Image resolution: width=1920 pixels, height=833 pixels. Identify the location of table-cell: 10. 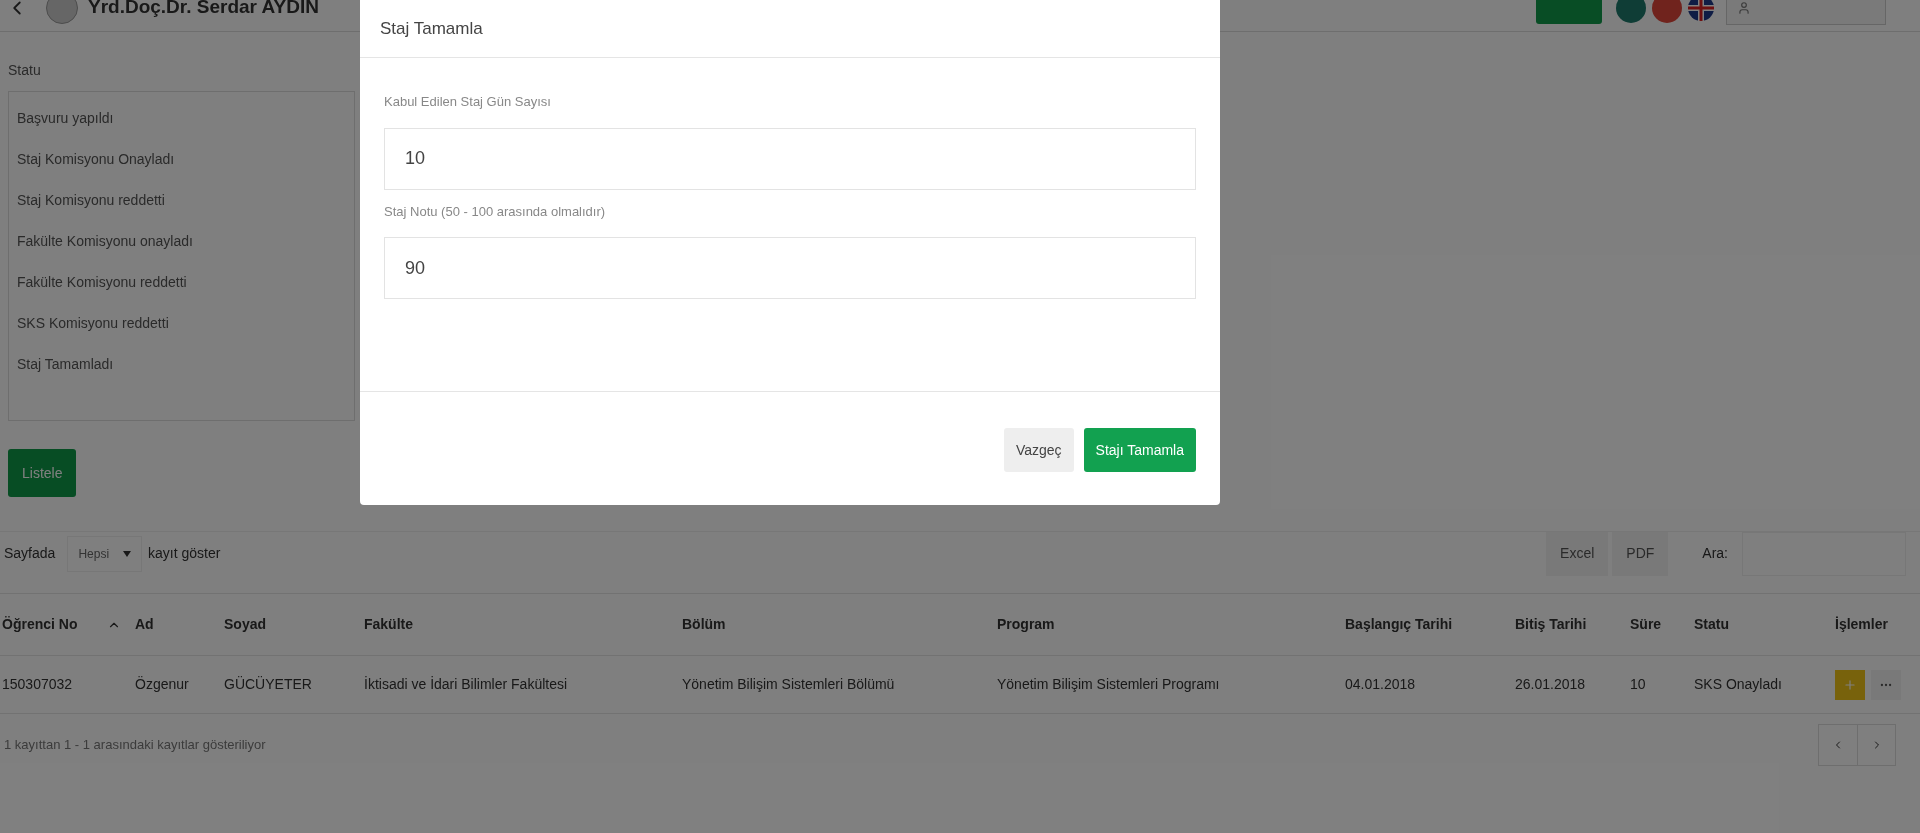
(1660, 684).